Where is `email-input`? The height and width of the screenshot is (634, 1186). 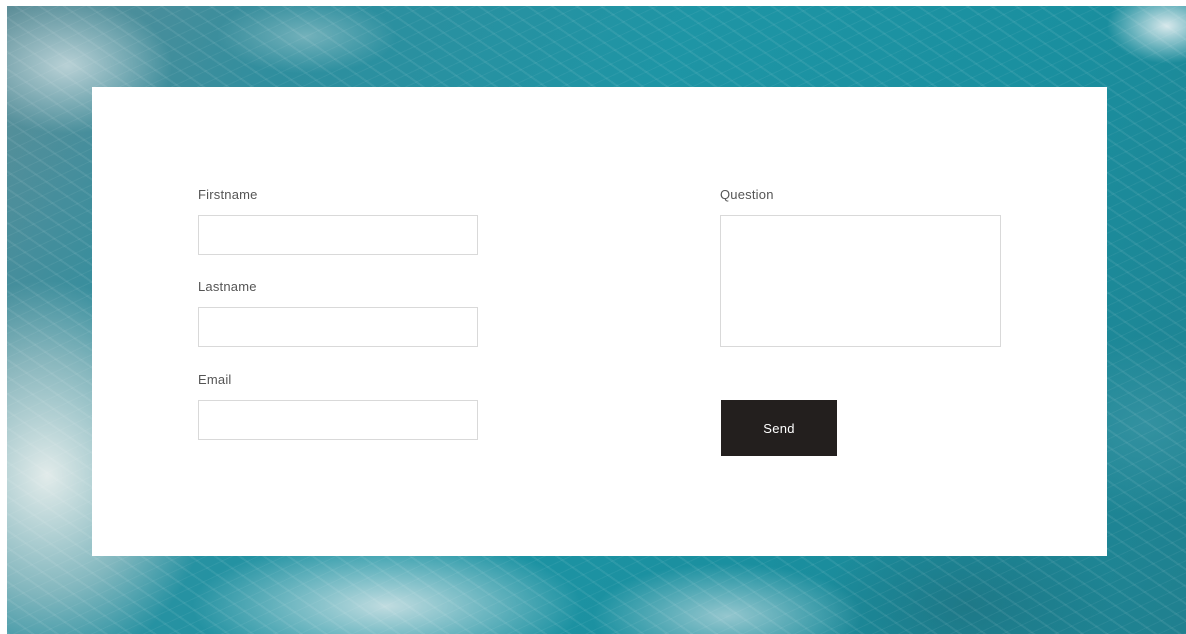
email-input is located at coordinates (338, 420).